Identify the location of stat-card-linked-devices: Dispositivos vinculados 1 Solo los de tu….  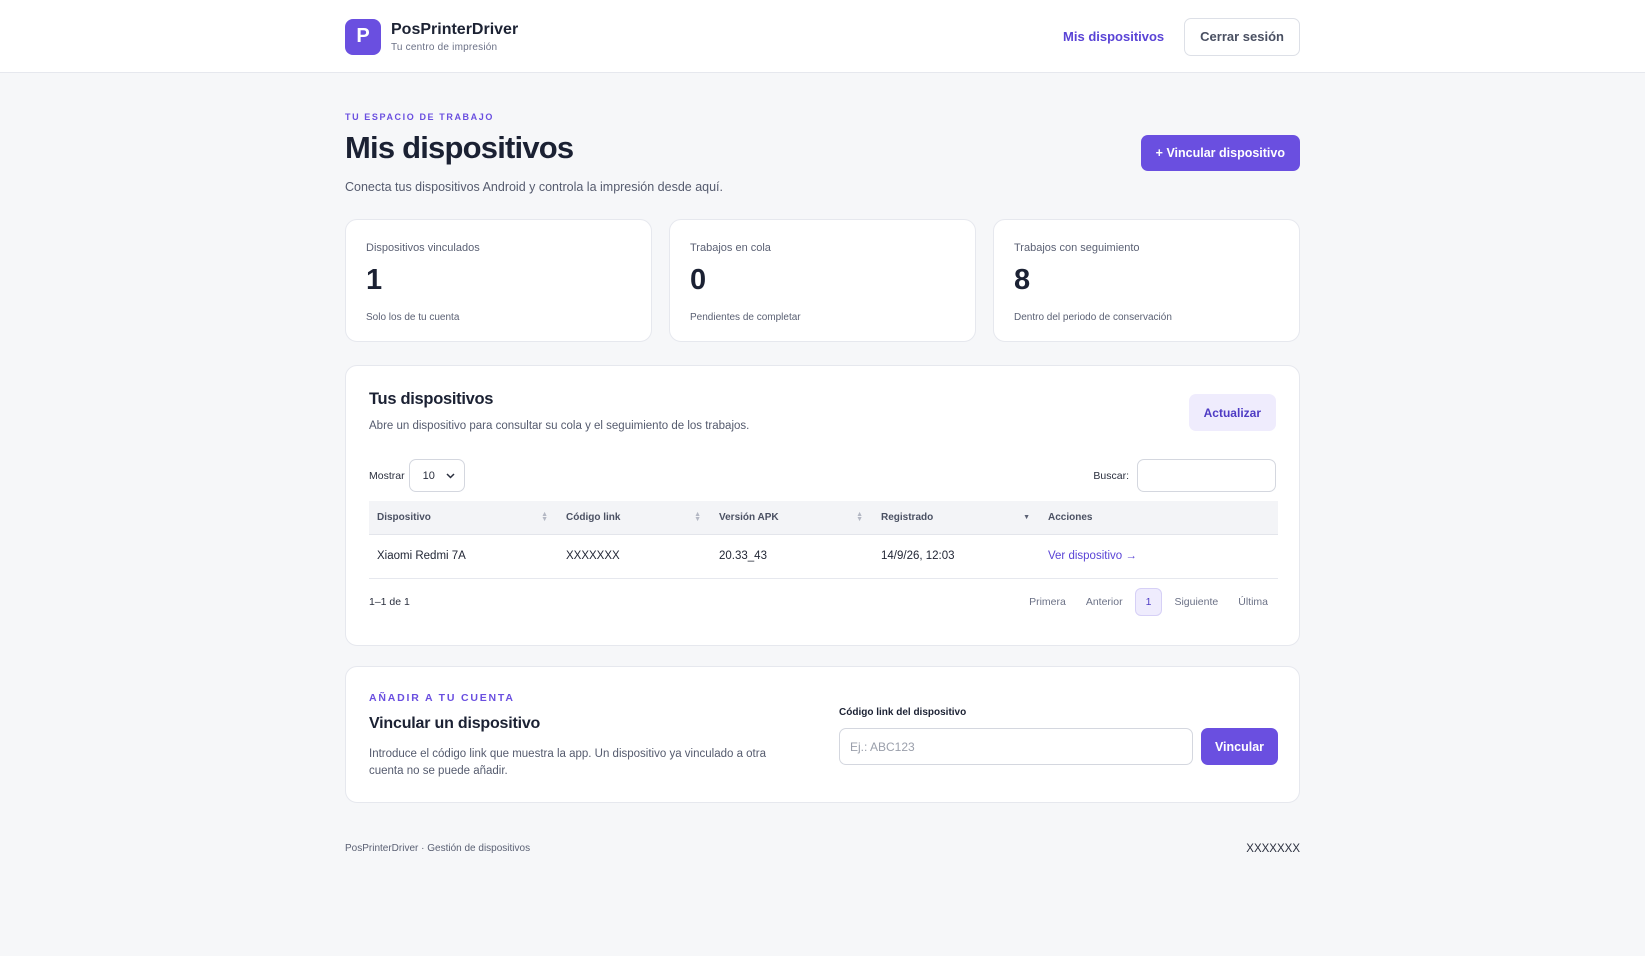
(498, 280).